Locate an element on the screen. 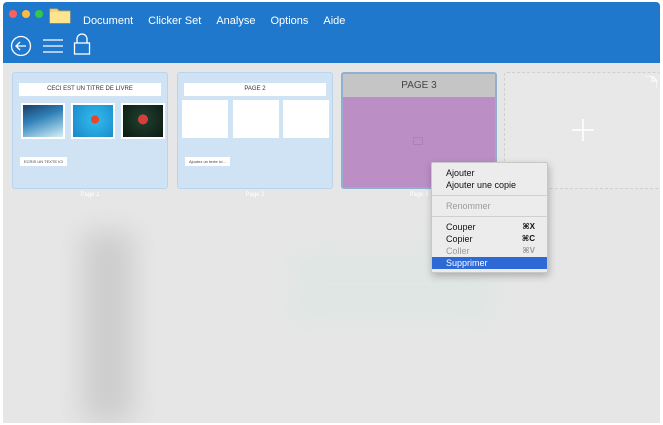 The image size is (663, 425). menu-item-couper: Couper ⌘X is located at coordinates (489, 227).